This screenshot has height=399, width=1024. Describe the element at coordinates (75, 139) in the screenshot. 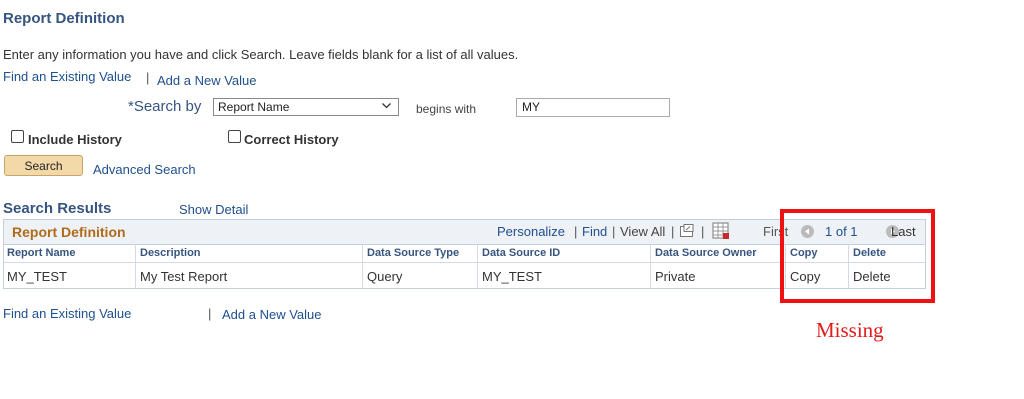

I see `include-history-label: Include History` at that location.